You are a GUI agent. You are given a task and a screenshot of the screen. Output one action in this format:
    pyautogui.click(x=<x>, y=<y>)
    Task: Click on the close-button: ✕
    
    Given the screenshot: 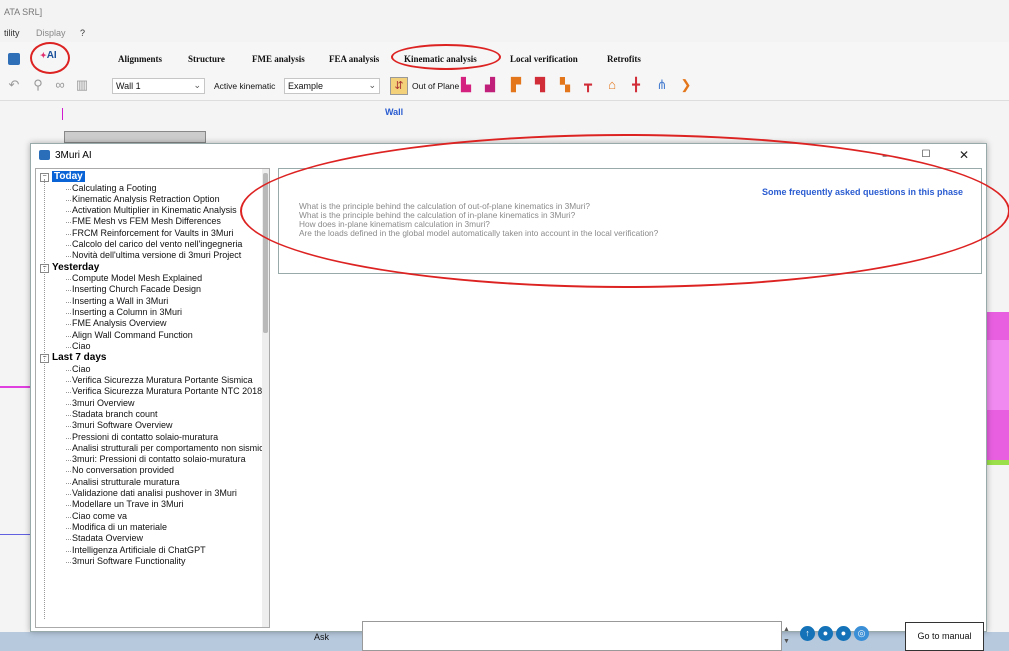 What is the action you would take?
    pyautogui.click(x=964, y=155)
    